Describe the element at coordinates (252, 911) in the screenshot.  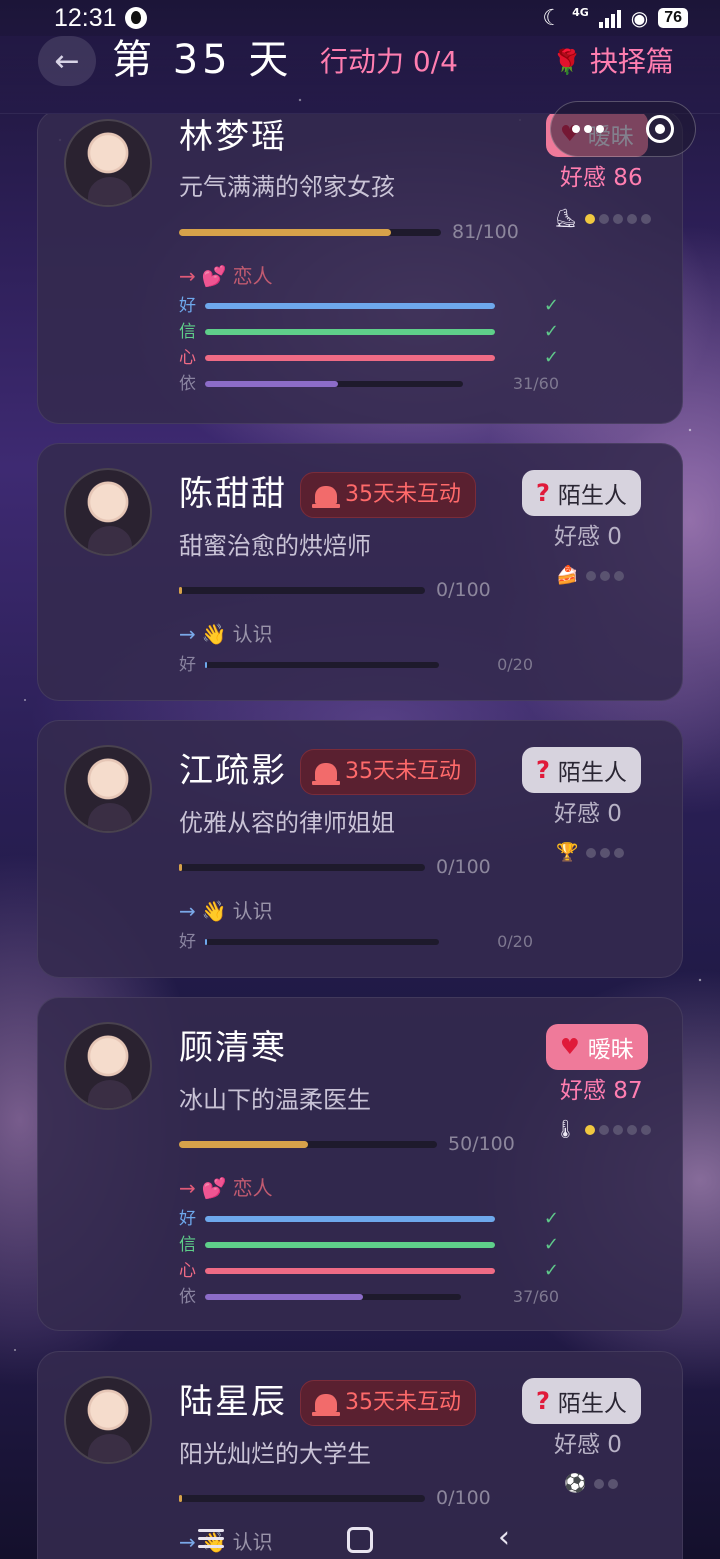
I see `goal-label: 认识` at that location.